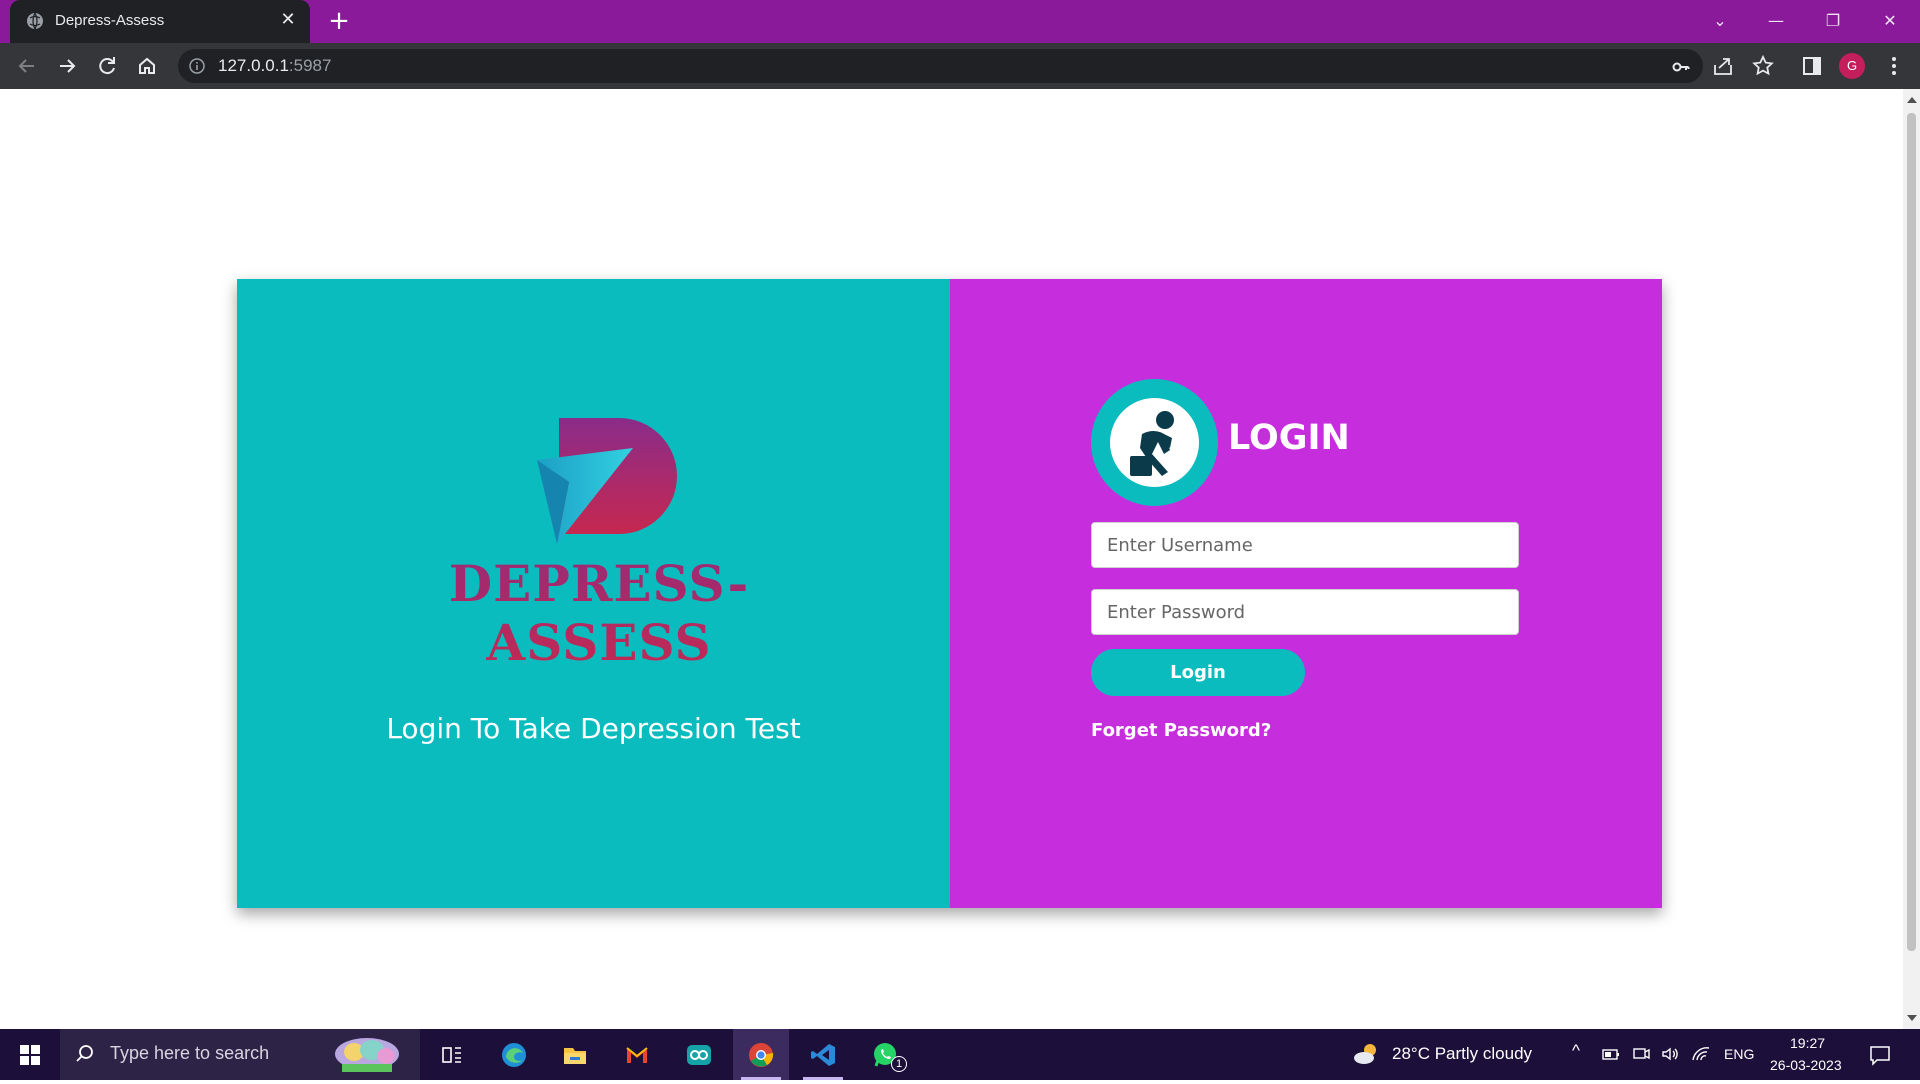  I want to click on restore-button: ❐, so click(1833, 21).